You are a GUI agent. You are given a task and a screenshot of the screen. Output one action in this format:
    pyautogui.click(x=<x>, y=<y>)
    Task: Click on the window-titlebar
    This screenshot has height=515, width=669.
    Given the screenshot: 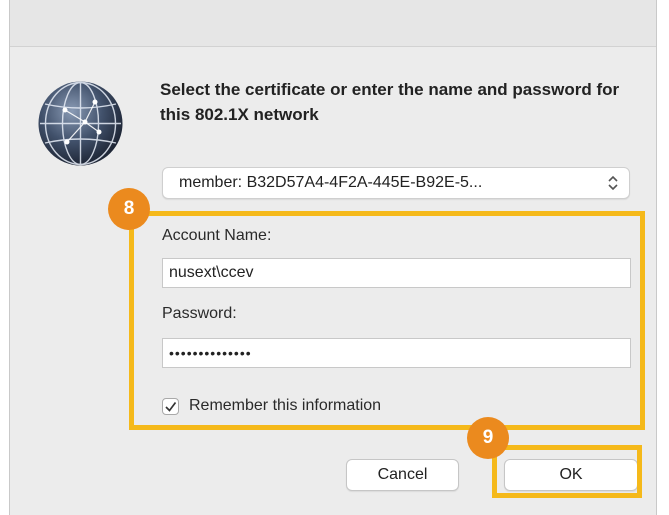 What is the action you would take?
    pyautogui.click(x=333, y=23)
    